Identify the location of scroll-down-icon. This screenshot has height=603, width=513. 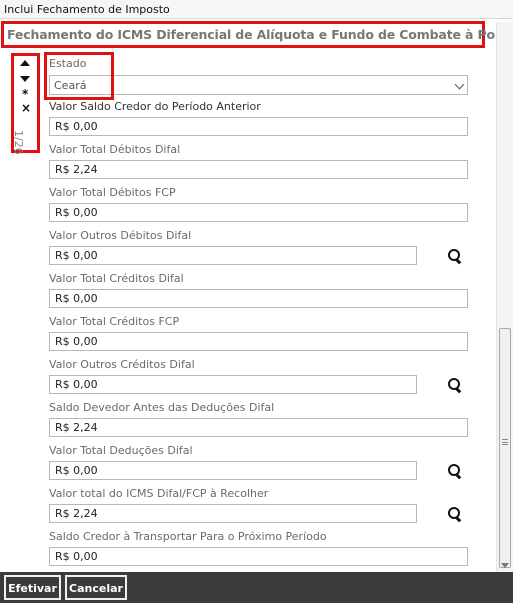
(505, 565).